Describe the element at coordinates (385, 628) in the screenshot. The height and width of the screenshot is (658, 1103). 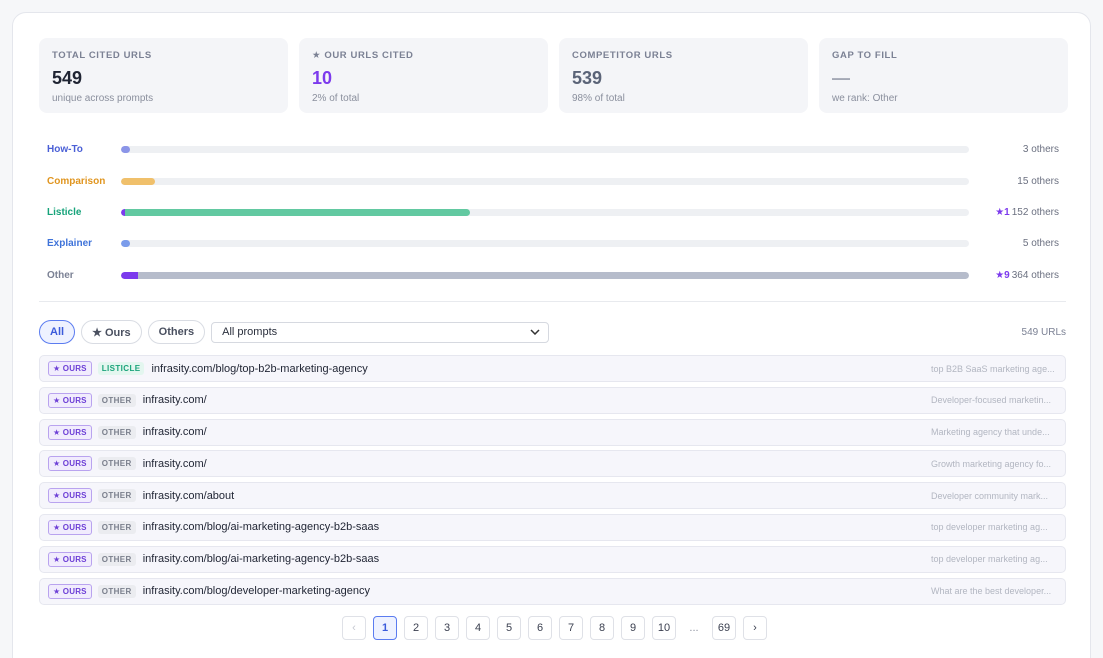
I see `page-button-1: 1` at that location.